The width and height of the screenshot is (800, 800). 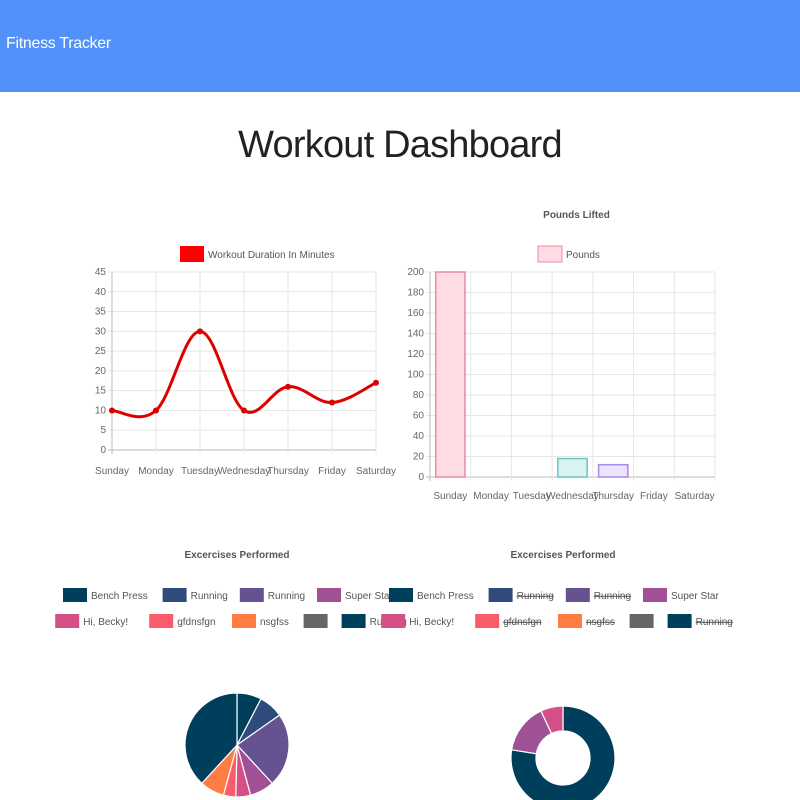 What do you see at coordinates (419, 395) in the screenshot?
I see `y-tick-label: 80` at bounding box center [419, 395].